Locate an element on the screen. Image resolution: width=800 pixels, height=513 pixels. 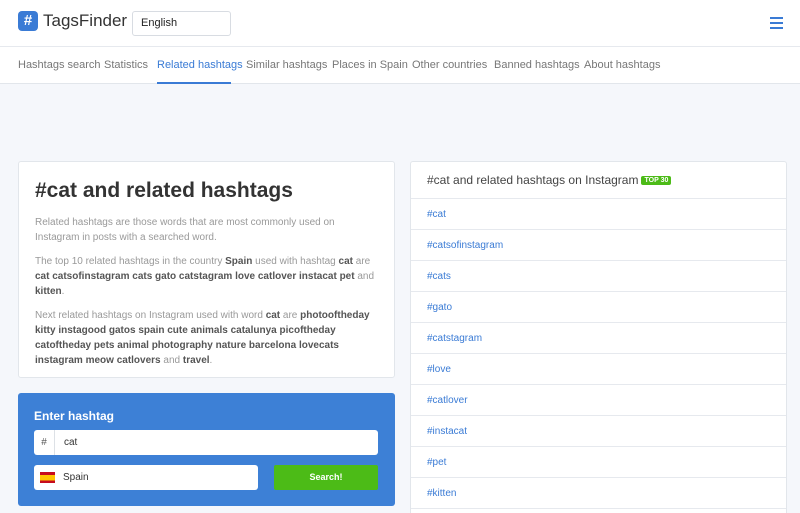
tag-link: #cat is located at coordinates (598, 214).